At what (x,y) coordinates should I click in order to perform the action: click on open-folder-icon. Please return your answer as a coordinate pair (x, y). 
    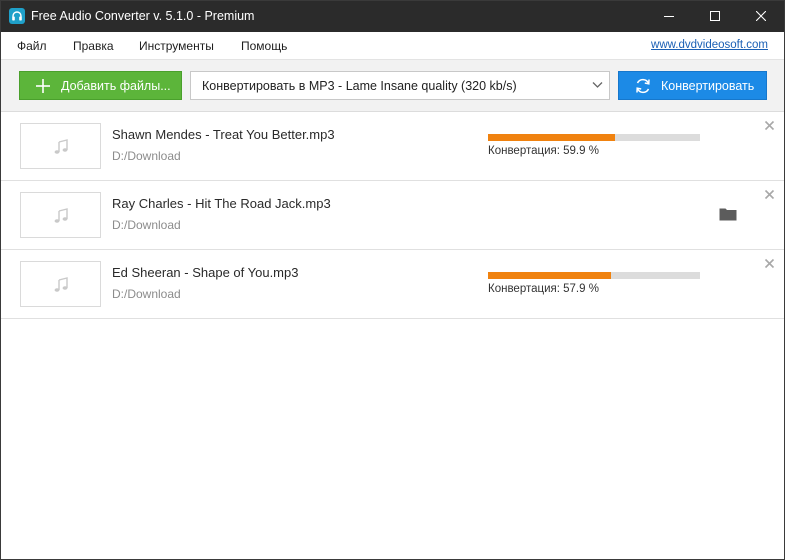
    Looking at the image, I should click on (728, 214).